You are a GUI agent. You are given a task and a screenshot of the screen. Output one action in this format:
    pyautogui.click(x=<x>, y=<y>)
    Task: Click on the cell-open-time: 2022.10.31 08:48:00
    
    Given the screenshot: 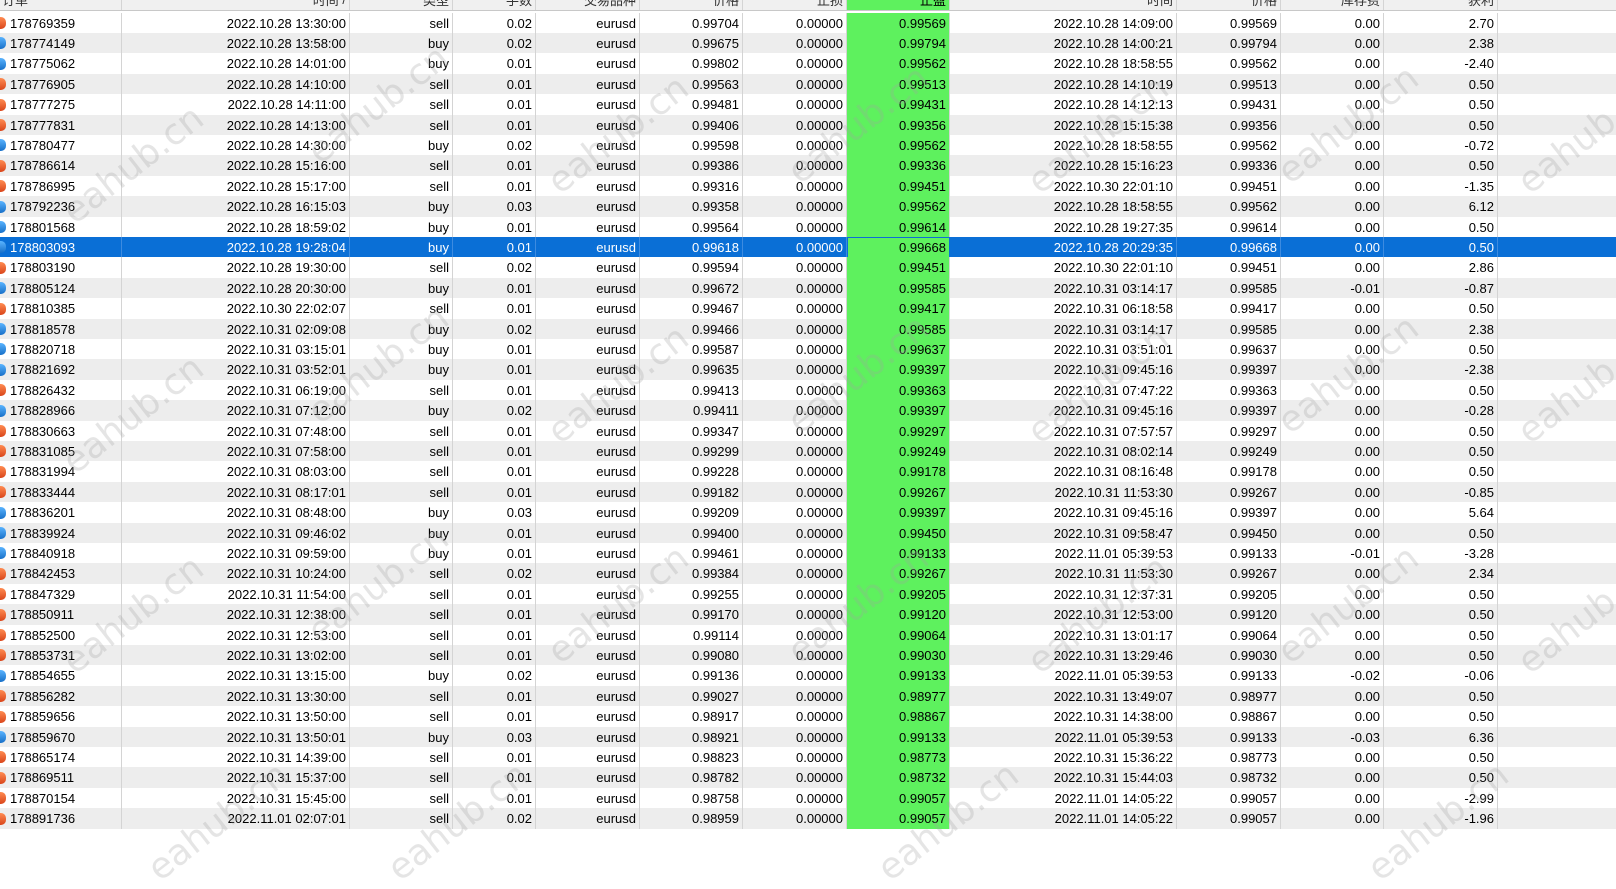 What is the action you would take?
    pyautogui.click(x=236, y=513)
    